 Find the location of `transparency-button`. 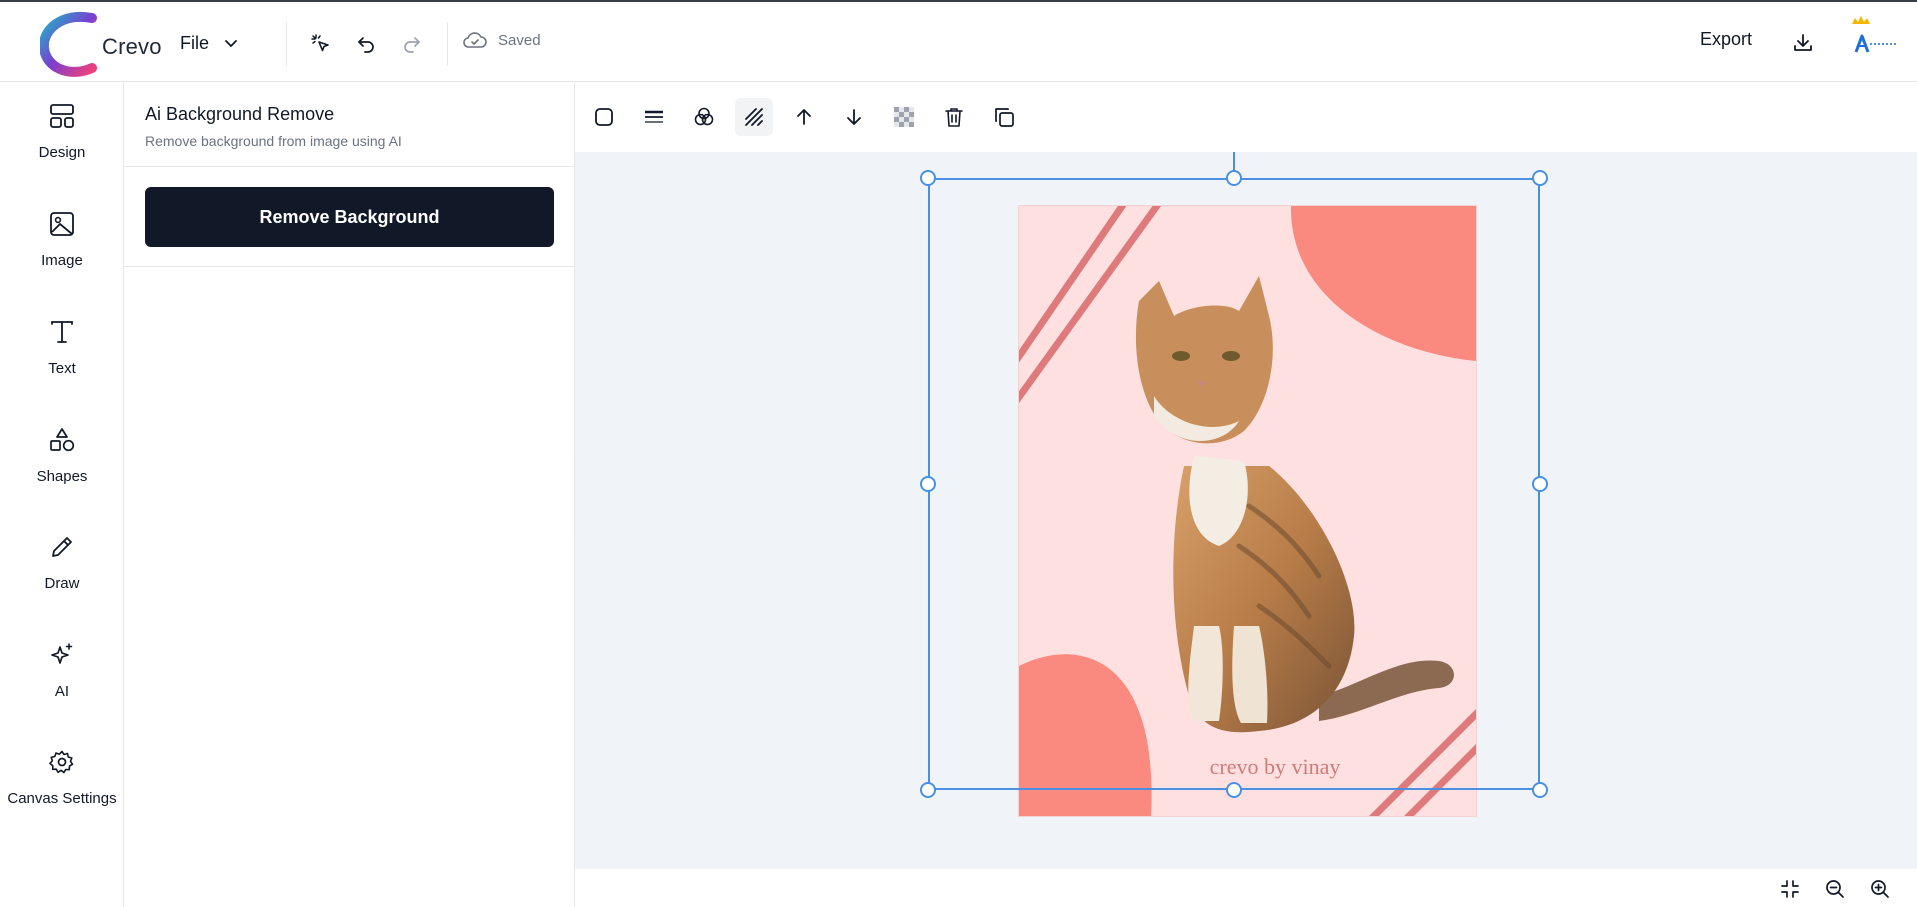

transparency-button is located at coordinates (904, 117).